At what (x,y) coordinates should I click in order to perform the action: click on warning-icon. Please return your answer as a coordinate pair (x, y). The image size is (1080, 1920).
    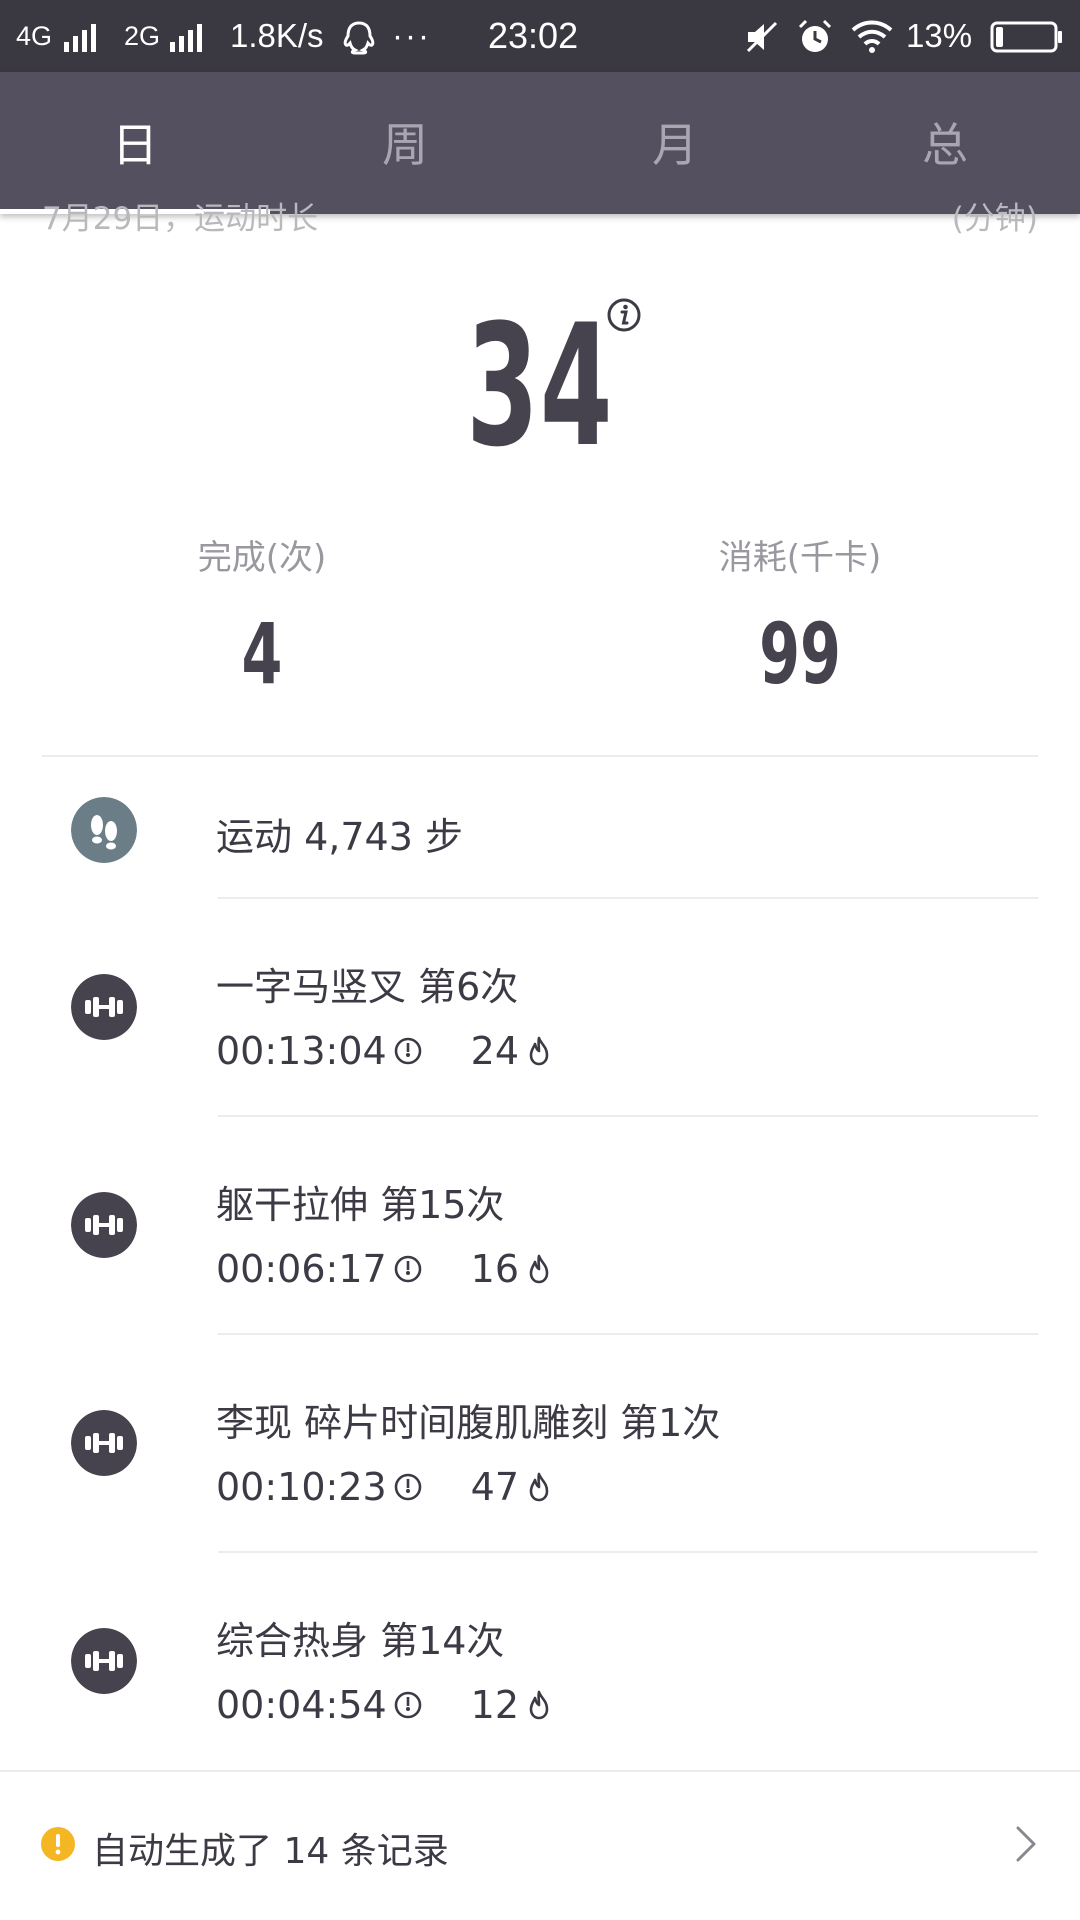
    Looking at the image, I should click on (58, 1844).